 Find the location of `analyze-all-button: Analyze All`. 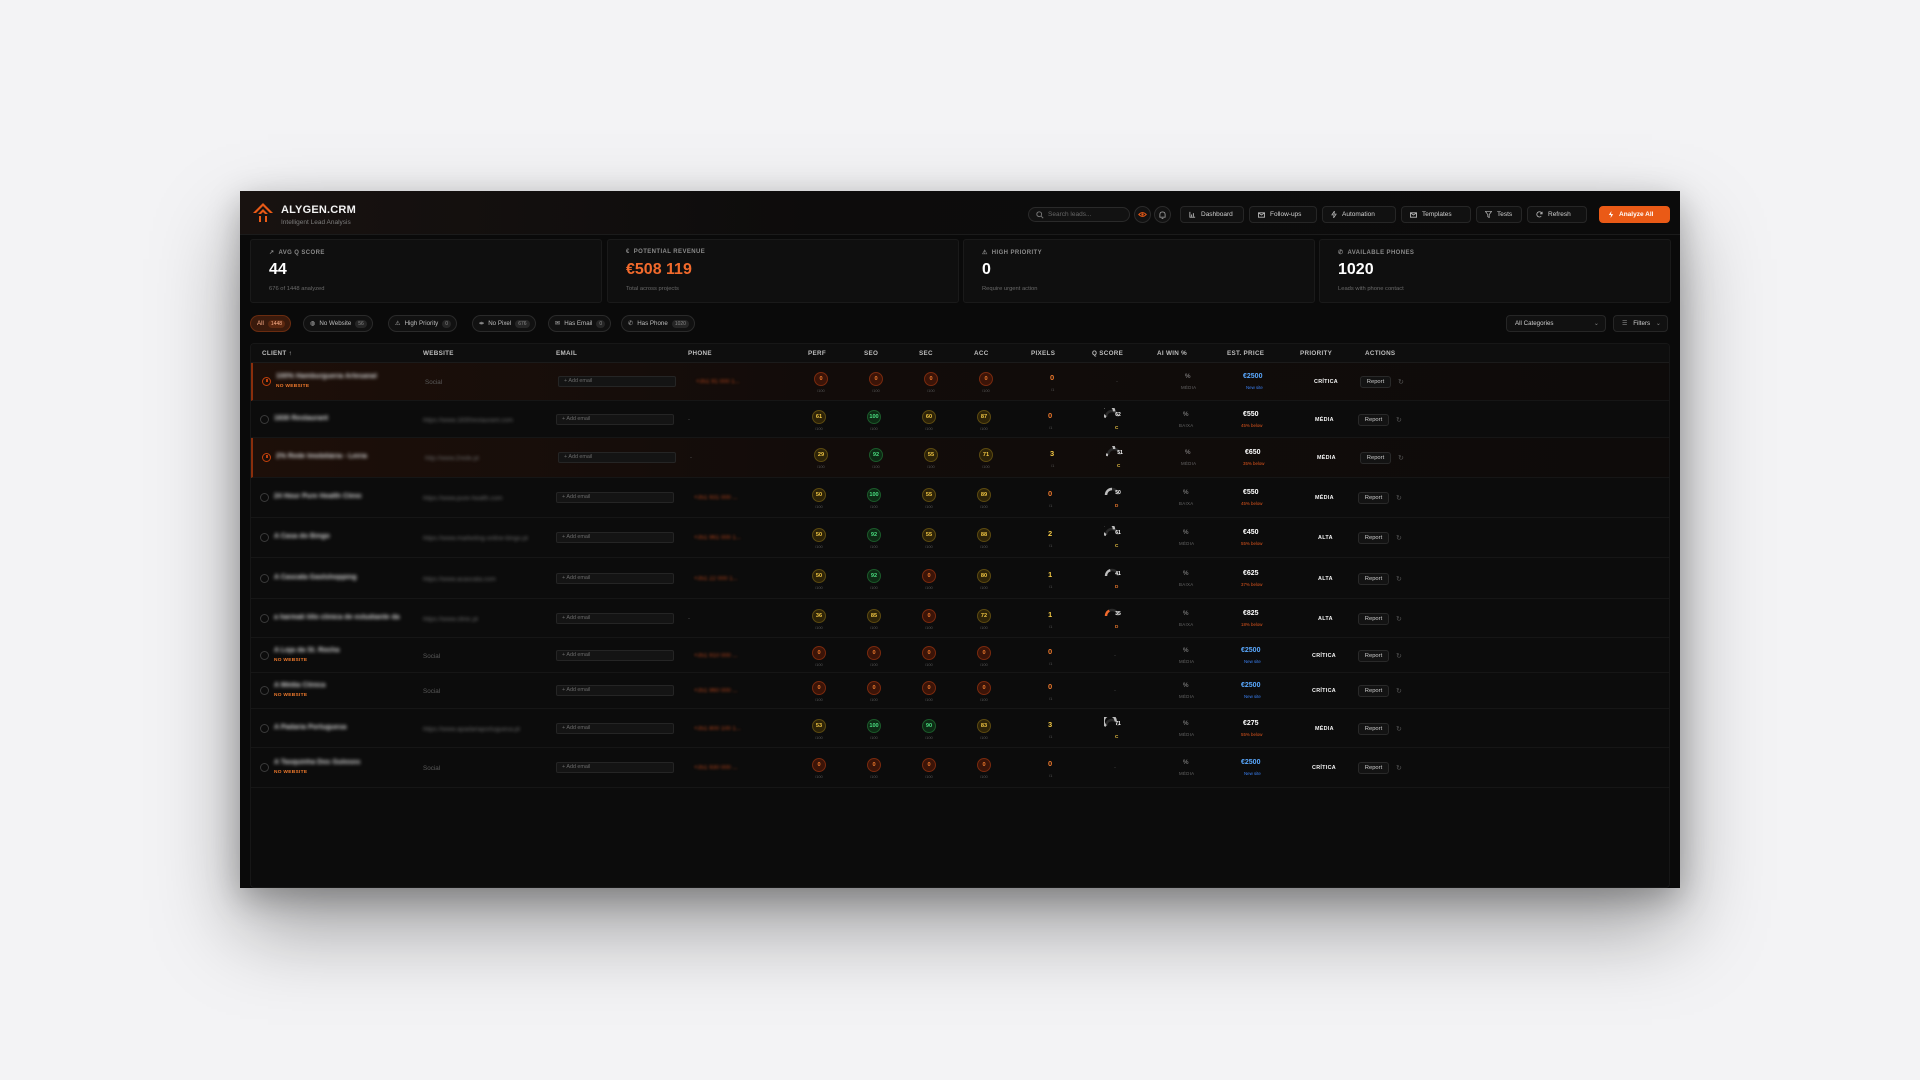

analyze-all-button: Analyze All is located at coordinates (1634, 214).